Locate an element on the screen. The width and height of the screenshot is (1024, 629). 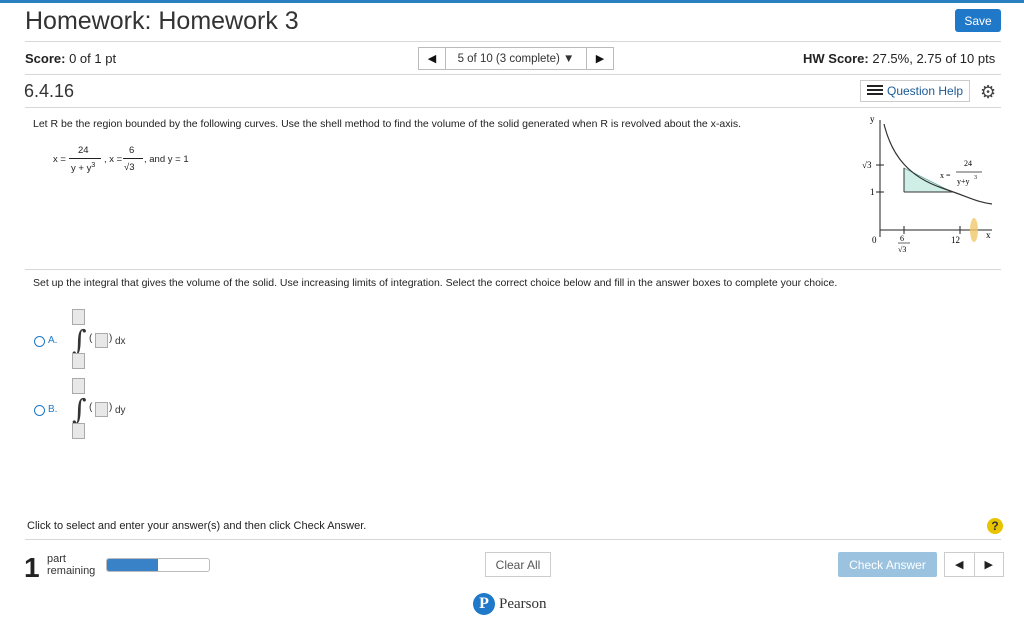
pearson-logo-text: Pearson is located at coordinates (523, 603).